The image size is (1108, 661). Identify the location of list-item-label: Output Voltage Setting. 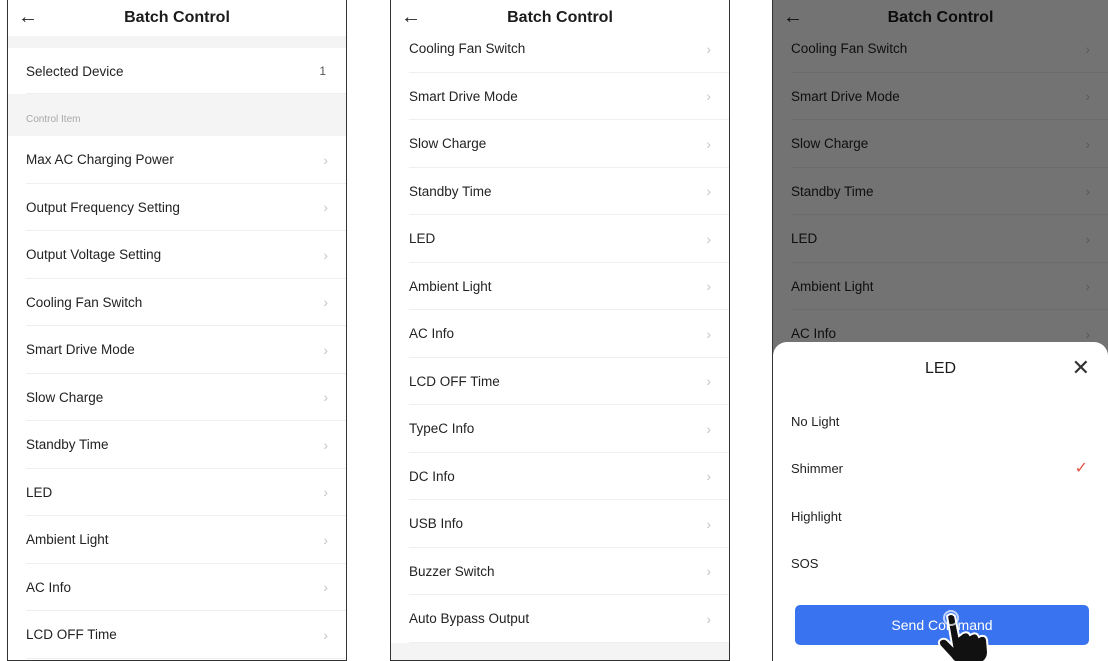
(94, 255).